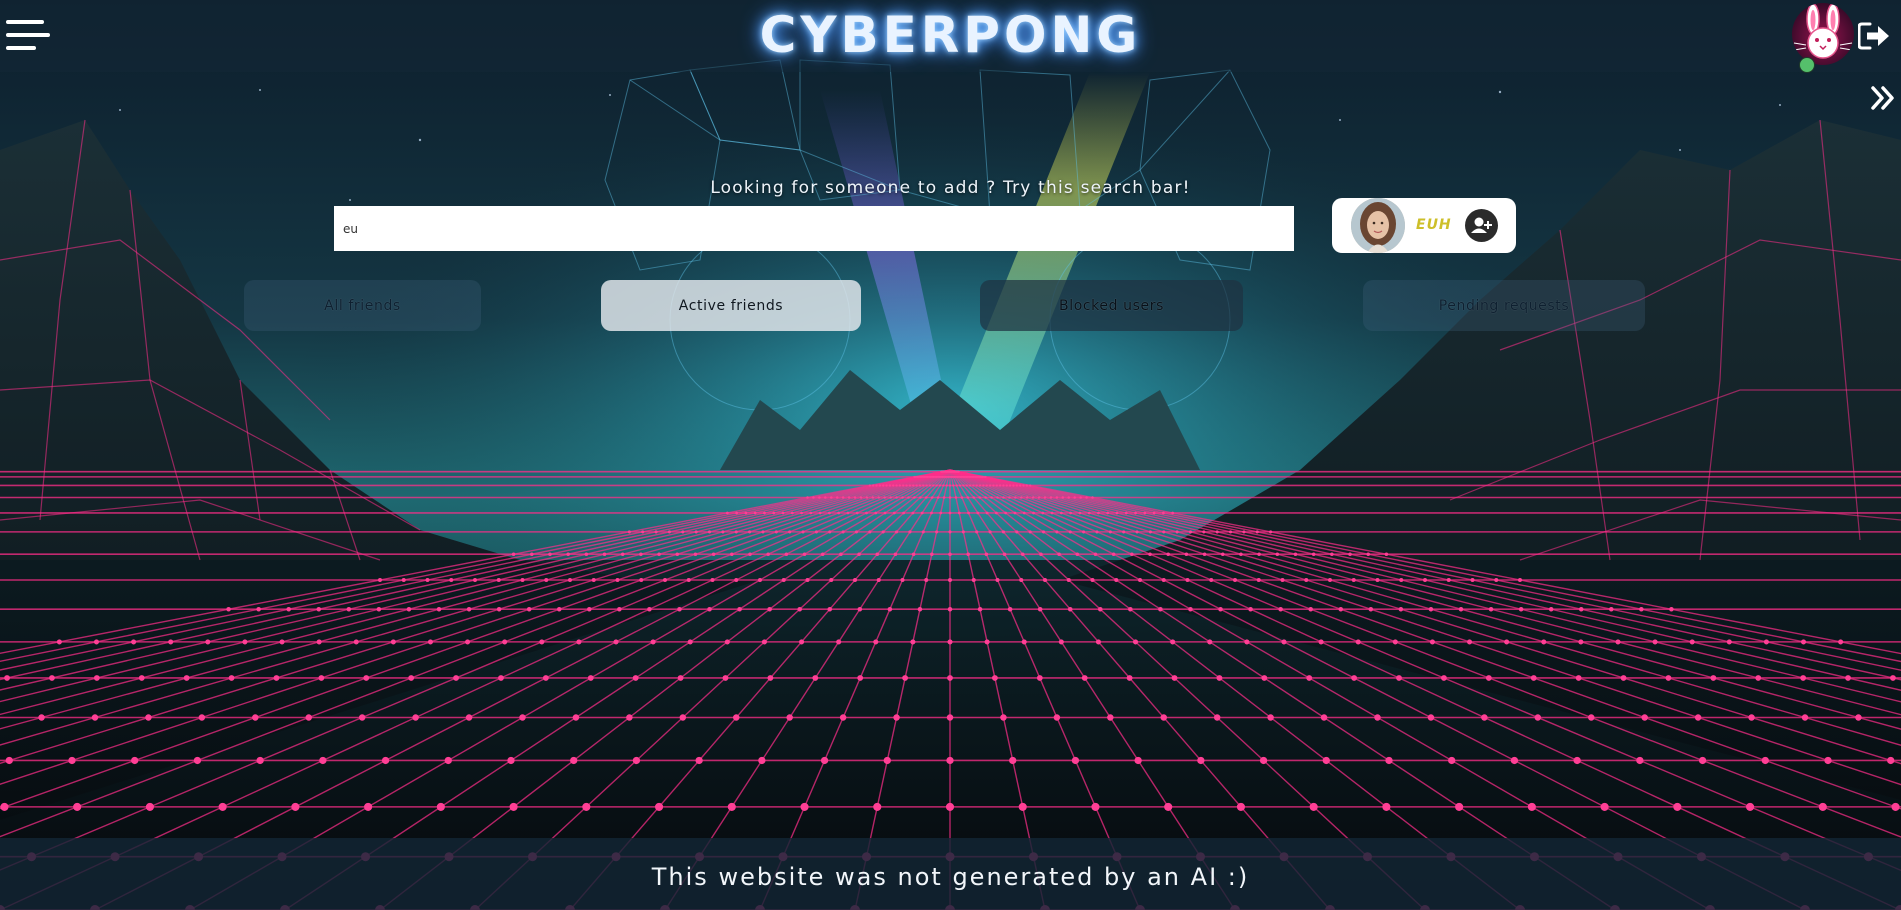 Image resolution: width=1901 pixels, height=910 pixels. What do you see at coordinates (1823, 34) in the screenshot?
I see `bunny-avatar-icon` at bounding box center [1823, 34].